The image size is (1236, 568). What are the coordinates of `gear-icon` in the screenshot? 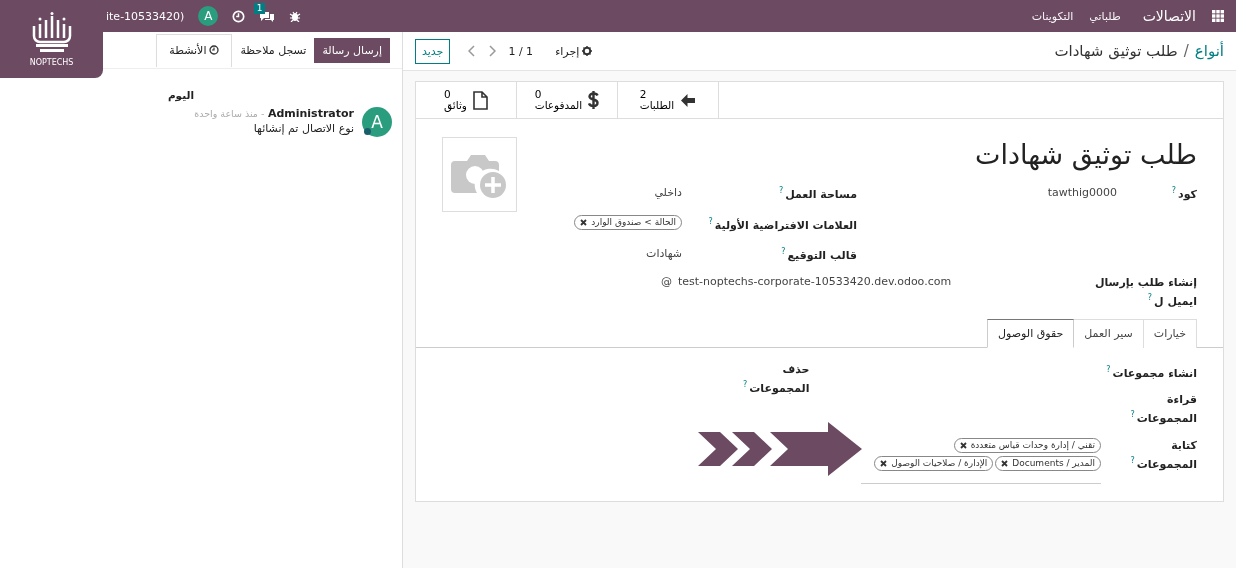 It's located at (587, 51).